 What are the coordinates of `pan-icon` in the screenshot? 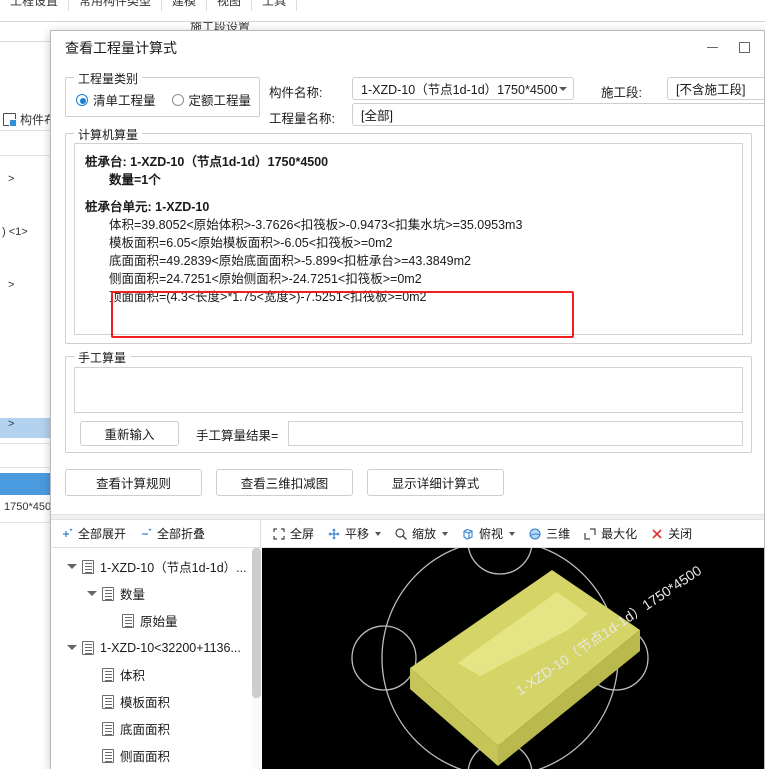 It's located at (334, 533).